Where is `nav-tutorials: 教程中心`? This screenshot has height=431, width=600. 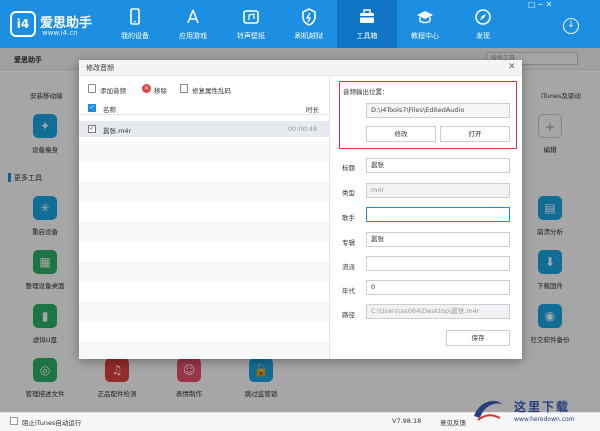 nav-tutorials: 教程中心 is located at coordinates (425, 24).